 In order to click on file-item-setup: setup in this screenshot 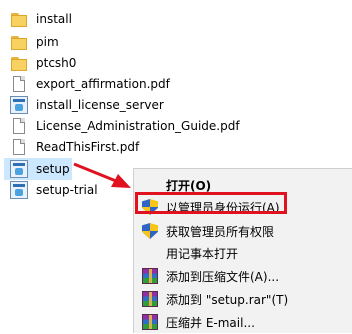, I will do `click(38, 169)`.